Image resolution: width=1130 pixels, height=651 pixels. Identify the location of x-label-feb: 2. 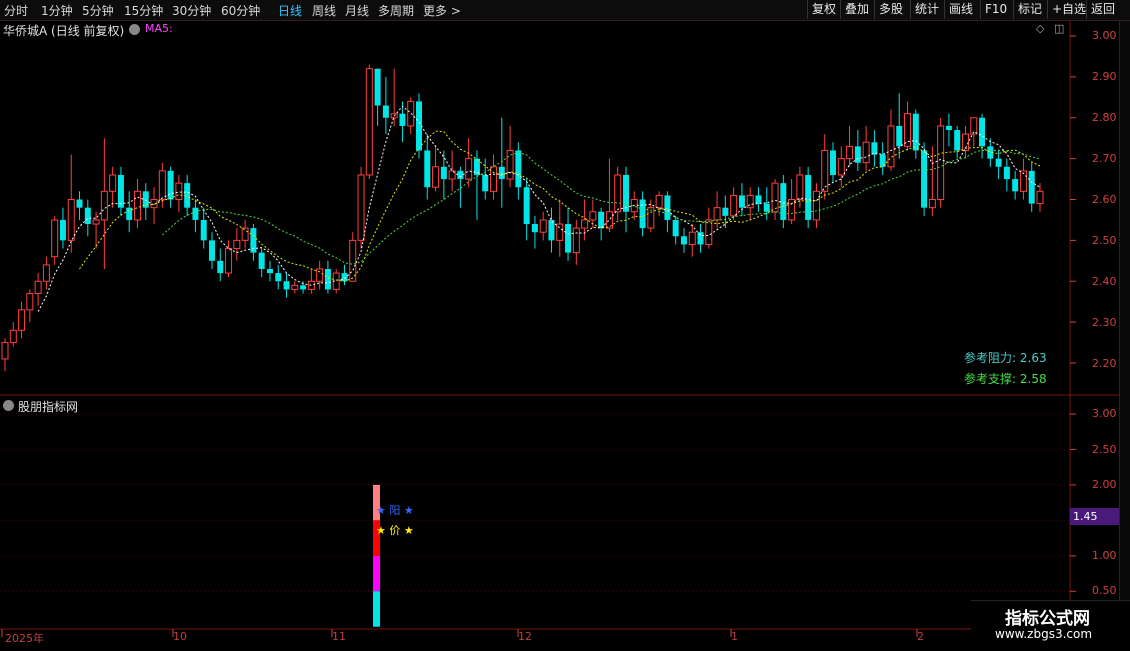
(920, 636).